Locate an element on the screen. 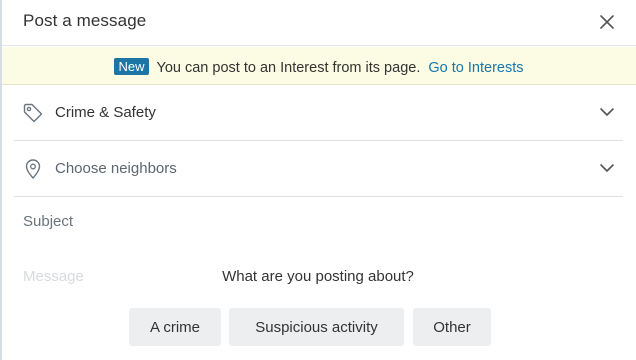 This screenshot has width=636, height=360. subject-input is located at coordinates (318, 221).